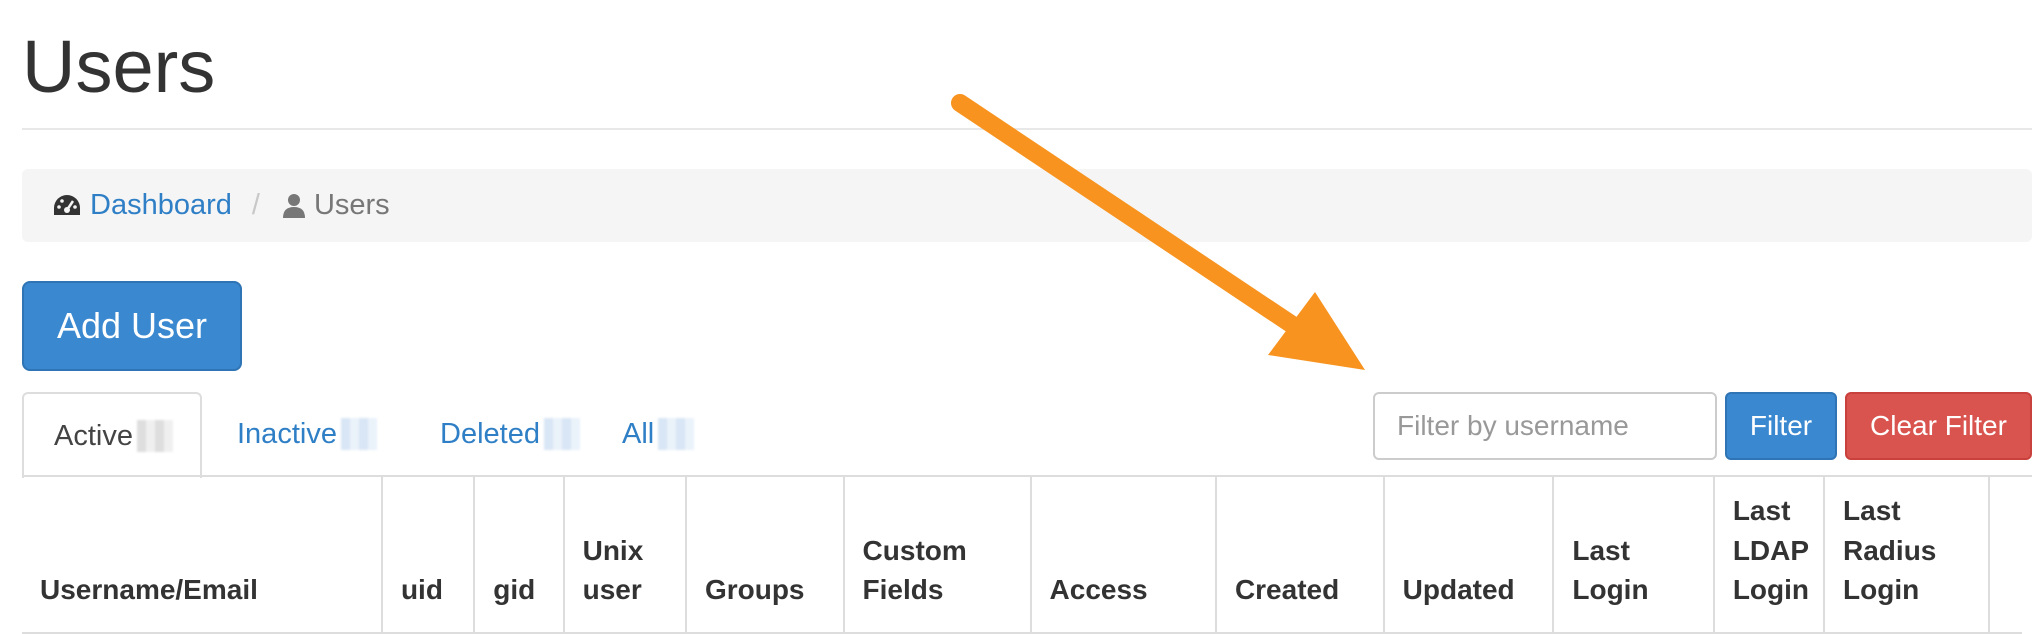 This screenshot has width=2044, height=634. Describe the element at coordinates (1938, 426) in the screenshot. I see `clear-filter-button: Clear Filter` at that location.